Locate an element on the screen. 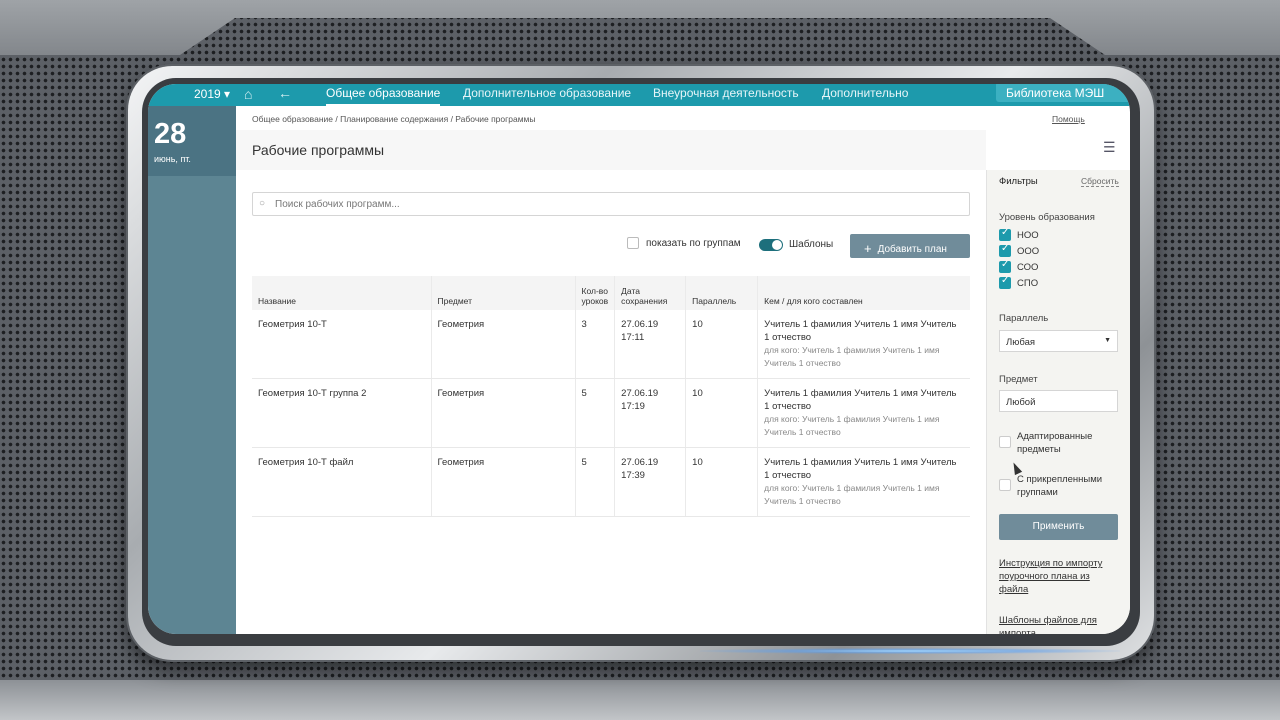 The height and width of the screenshot is (720, 1280). parallel-value: Любая is located at coordinates (1021, 342).